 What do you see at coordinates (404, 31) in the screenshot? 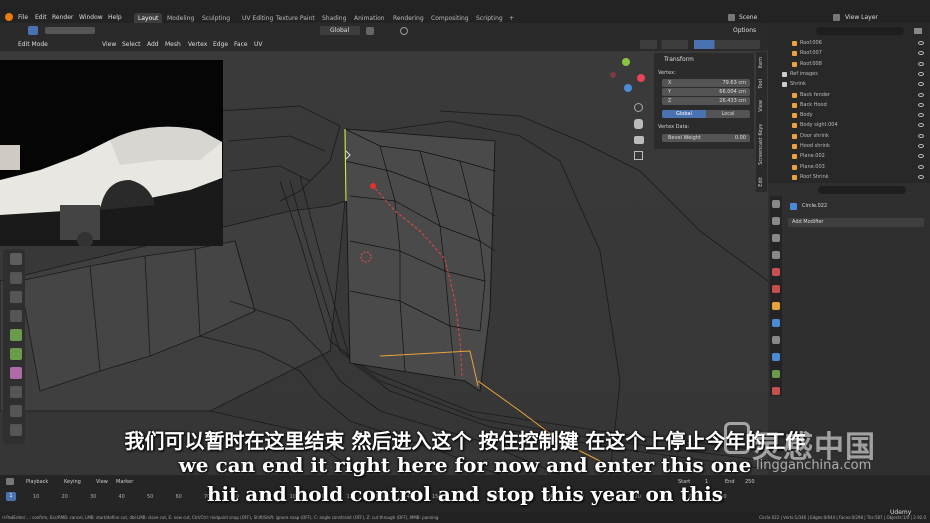
I see `proportional-edit-icon` at bounding box center [404, 31].